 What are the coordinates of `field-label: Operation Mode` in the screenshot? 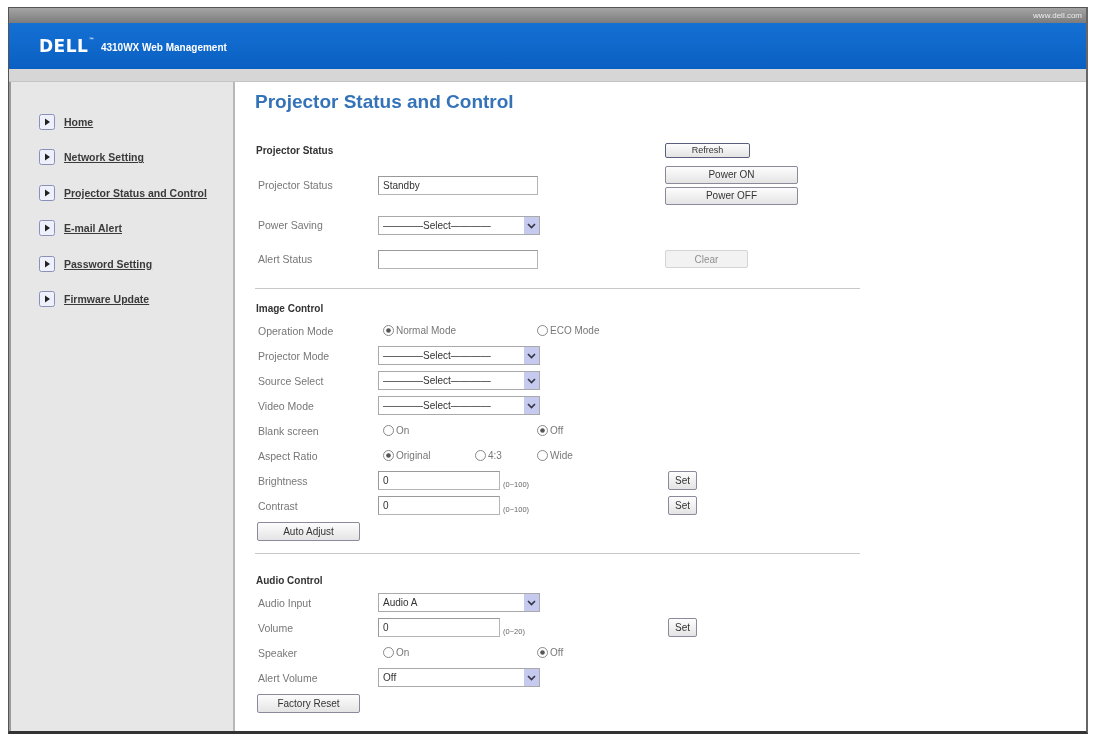 It's located at (296, 330).